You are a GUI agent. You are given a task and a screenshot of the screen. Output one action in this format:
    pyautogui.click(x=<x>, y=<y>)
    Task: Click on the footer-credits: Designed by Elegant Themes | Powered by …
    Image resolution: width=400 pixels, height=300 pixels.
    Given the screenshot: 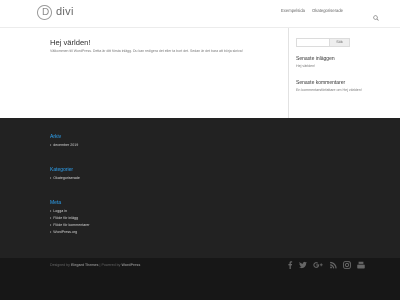 What is the action you would take?
    pyautogui.click(x=95, y=265)
    